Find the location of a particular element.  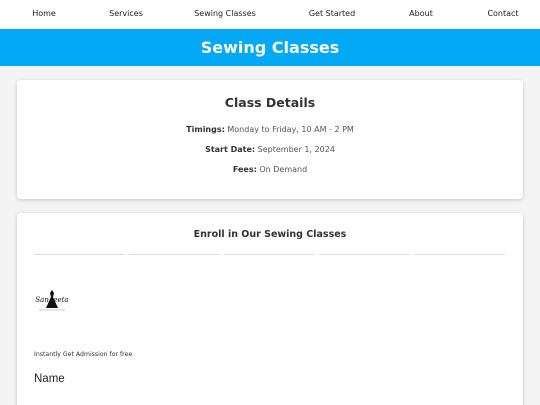

enroll-title: Enroll in Our Sewing Classes is located at coordinates (270, 234).